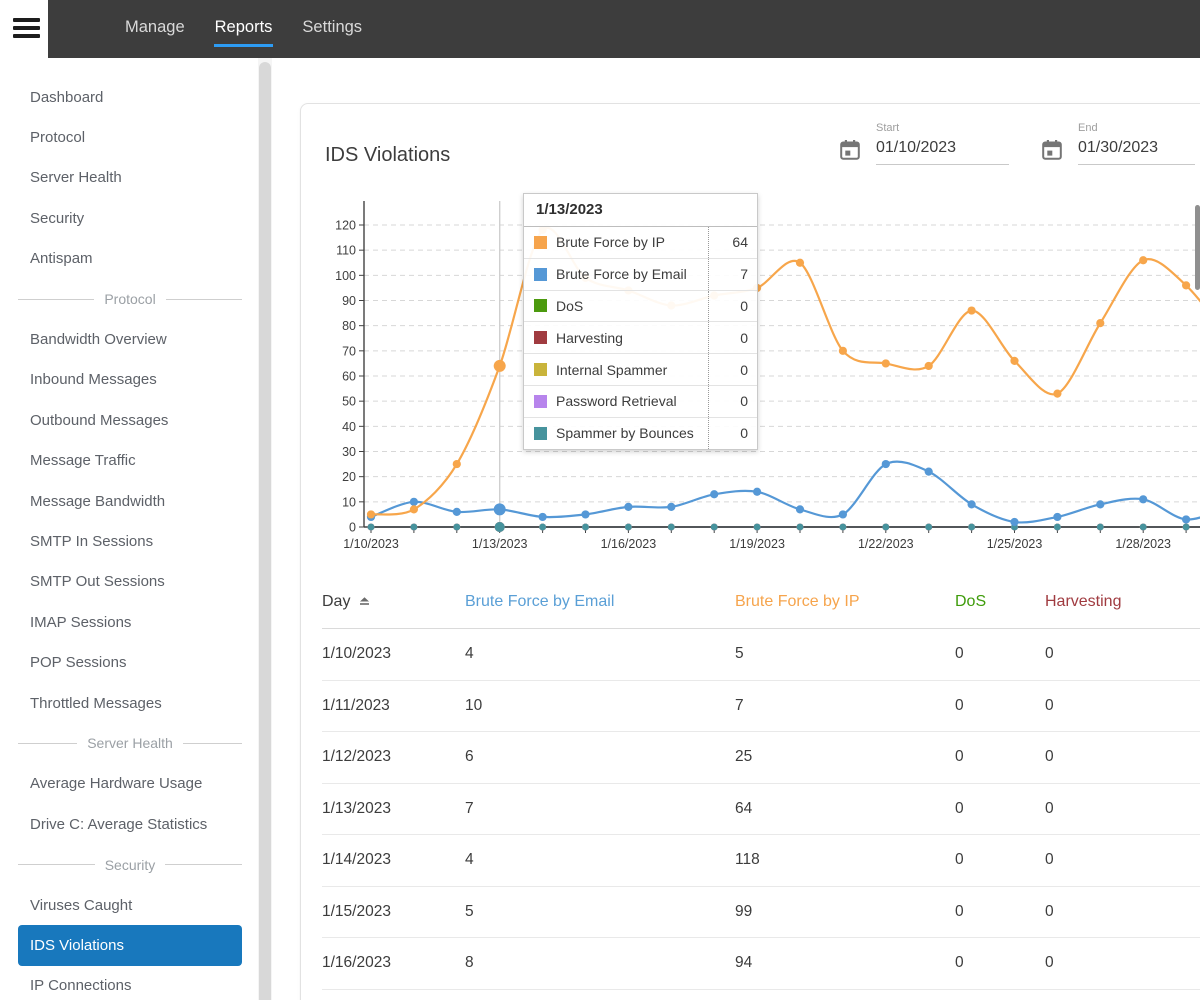 Image resolution: width=1200 pixels, height=1000 pixels. What do you see at coordinates (155, 29) in the screenshot?
I see `topnav-item-manage: Manage` at bounding box center [155, 29].